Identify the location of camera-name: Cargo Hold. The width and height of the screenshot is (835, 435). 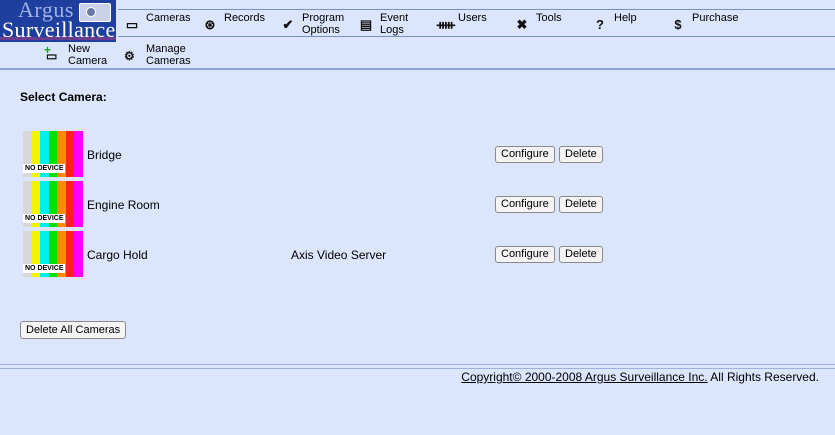
(117, 255).